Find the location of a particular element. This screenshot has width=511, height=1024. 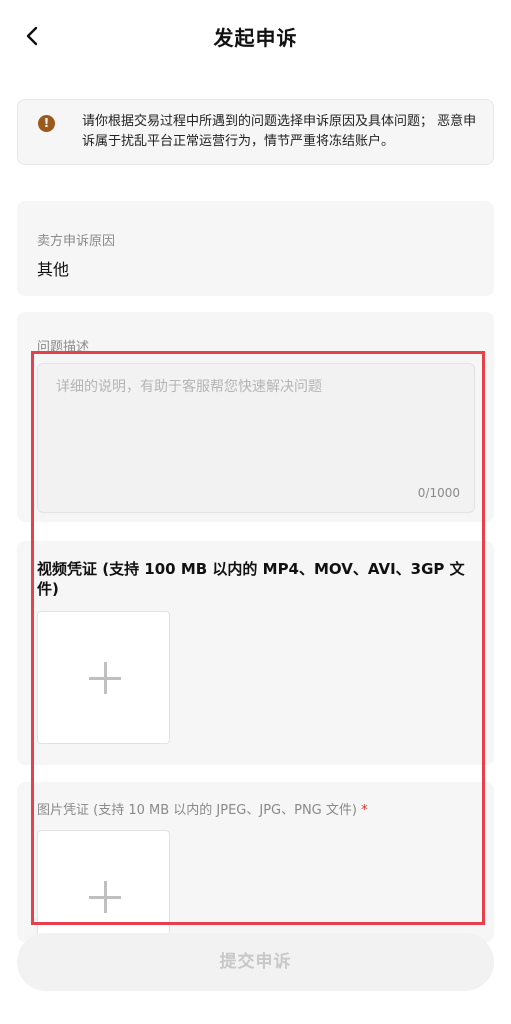

page-title: 发起申诉 is located at coordinates (255, 38).